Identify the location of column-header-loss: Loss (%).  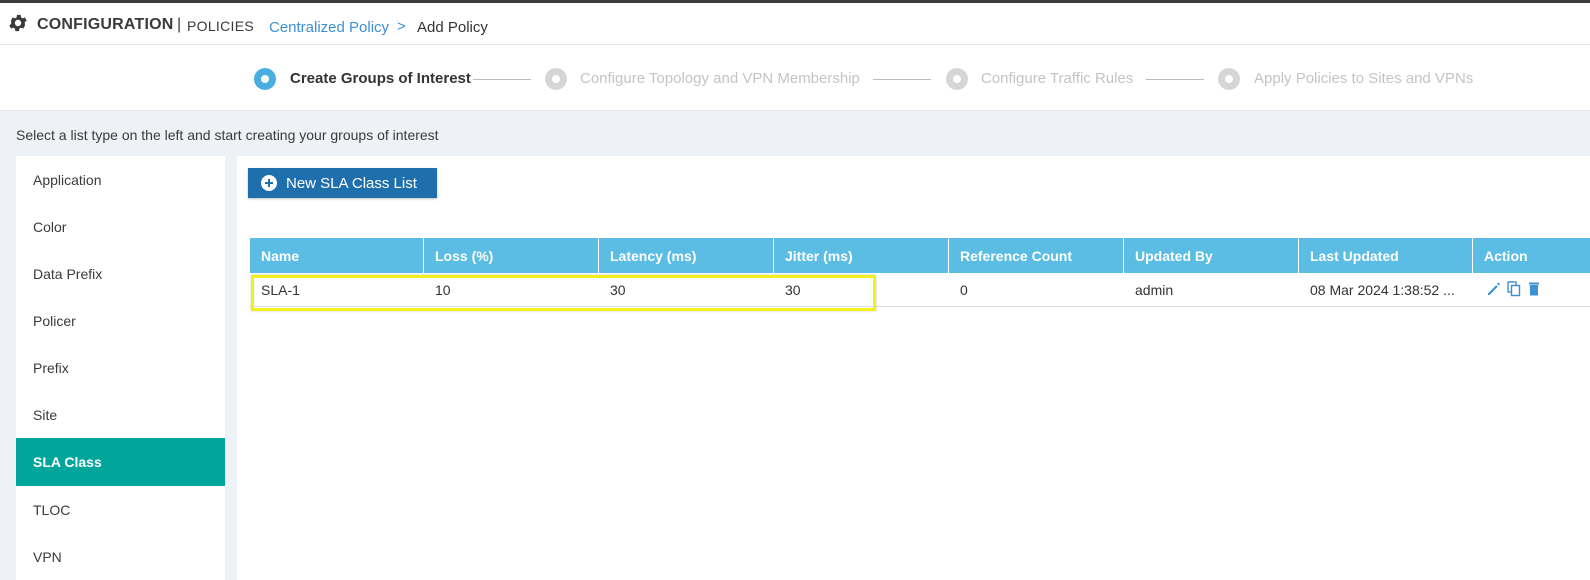
(511, 255).